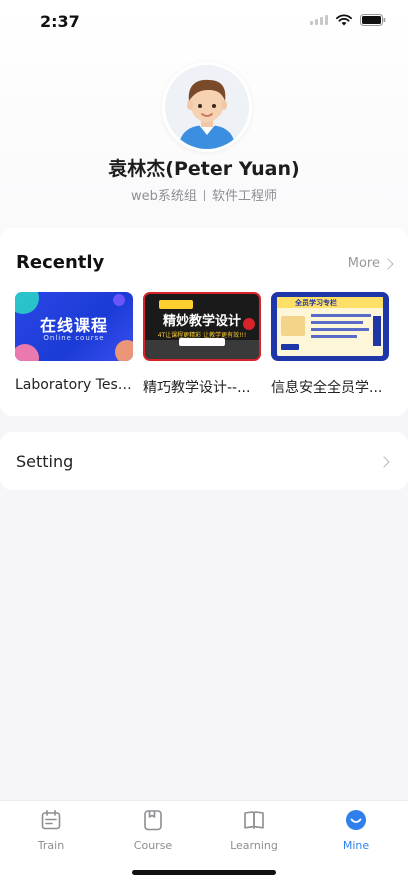 The height and width of the screenshot is (884, 408). I want to click on status-bar: 2:37, so click(204, 22).